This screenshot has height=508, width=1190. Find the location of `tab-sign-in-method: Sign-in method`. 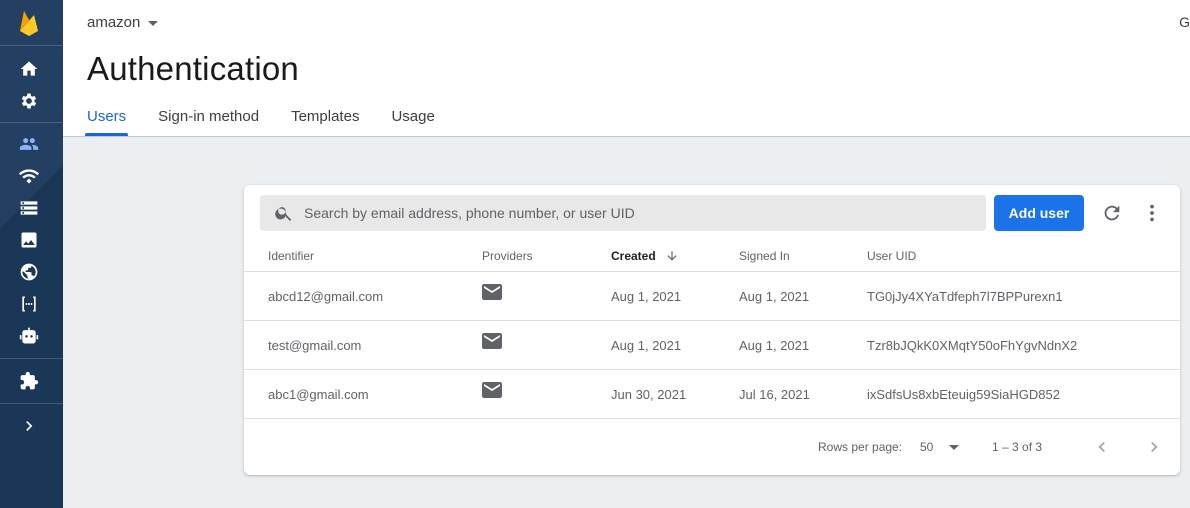

tab-sign-in-method: Sign-in method is located at coordinates (208, 121).